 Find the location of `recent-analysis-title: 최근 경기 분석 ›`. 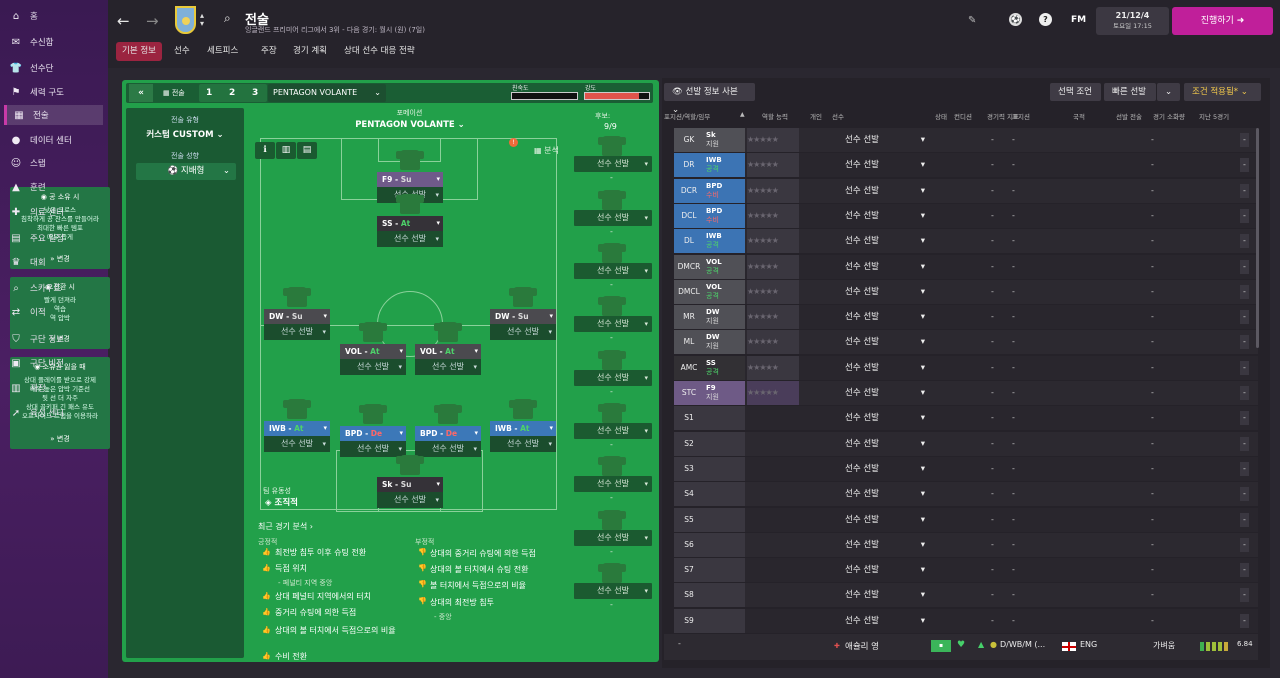

recent-analysis-title: 최근 경기 분석 › is located at coordinates (285, 526).